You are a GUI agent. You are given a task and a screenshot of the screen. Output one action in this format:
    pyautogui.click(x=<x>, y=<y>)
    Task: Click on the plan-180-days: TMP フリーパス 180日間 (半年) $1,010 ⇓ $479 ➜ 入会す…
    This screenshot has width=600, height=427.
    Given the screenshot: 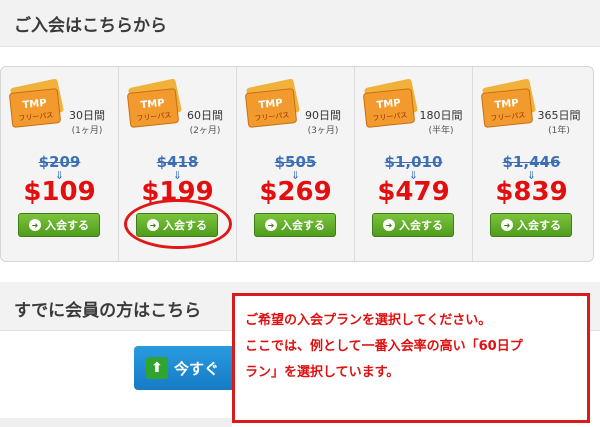 What is the action you would take?
    pyautogui.click(x=414, y=164)
    